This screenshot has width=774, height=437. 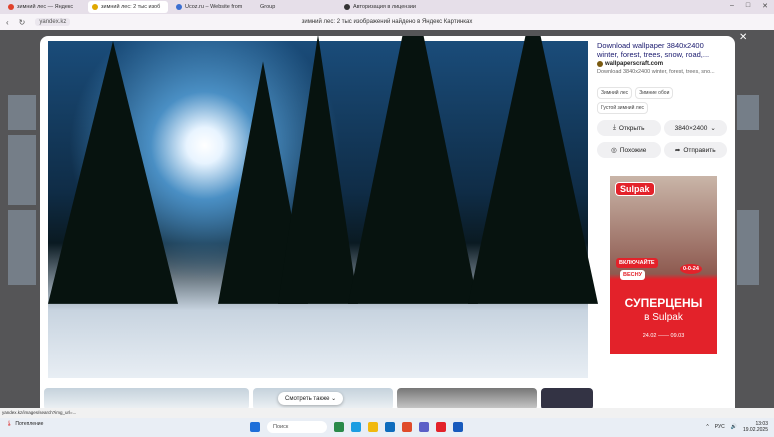 I want to click on yandex-browser-icon, so click(x=441, y=427).